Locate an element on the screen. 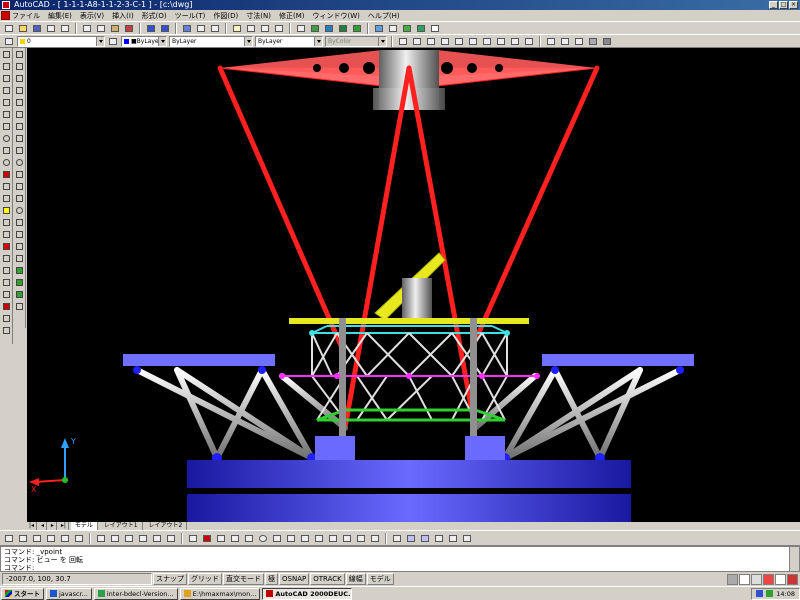 Image resolution: width=800 pixels, height=600 pixels. snap-perpendicular-icon is located at coordinates (305, 538).